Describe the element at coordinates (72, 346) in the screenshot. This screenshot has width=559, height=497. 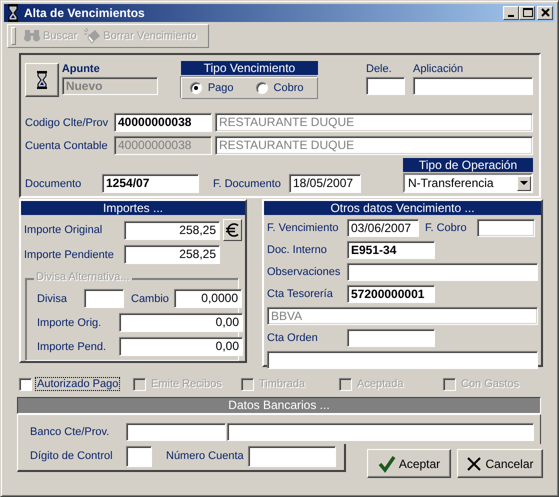
I see `field-label: Importe Pend.` at that location.